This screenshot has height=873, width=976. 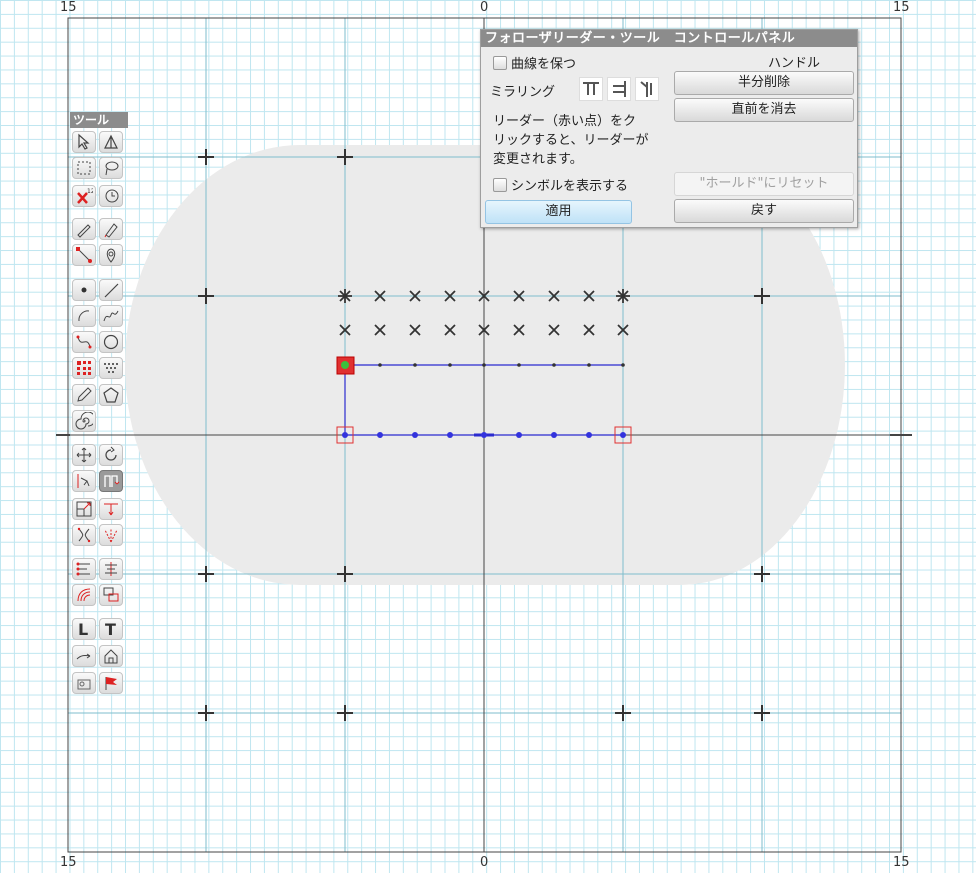 I want to click on text-t-tool-button: T, so click(x=111, y=629).